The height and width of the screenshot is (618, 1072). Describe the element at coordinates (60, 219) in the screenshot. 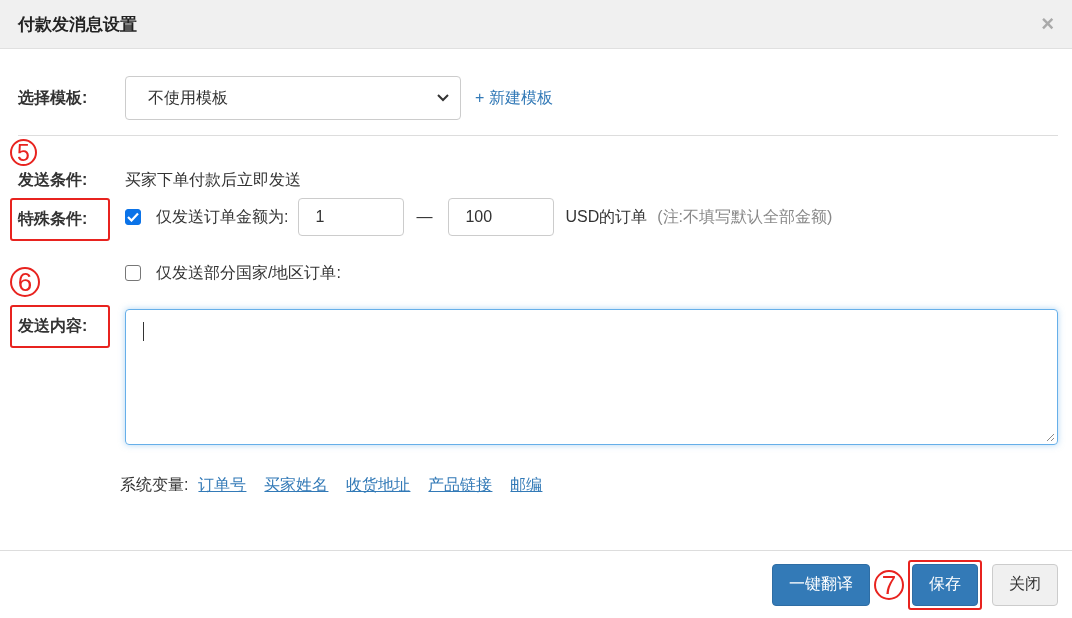

I see `field-label: 特殊条件:` at that location.